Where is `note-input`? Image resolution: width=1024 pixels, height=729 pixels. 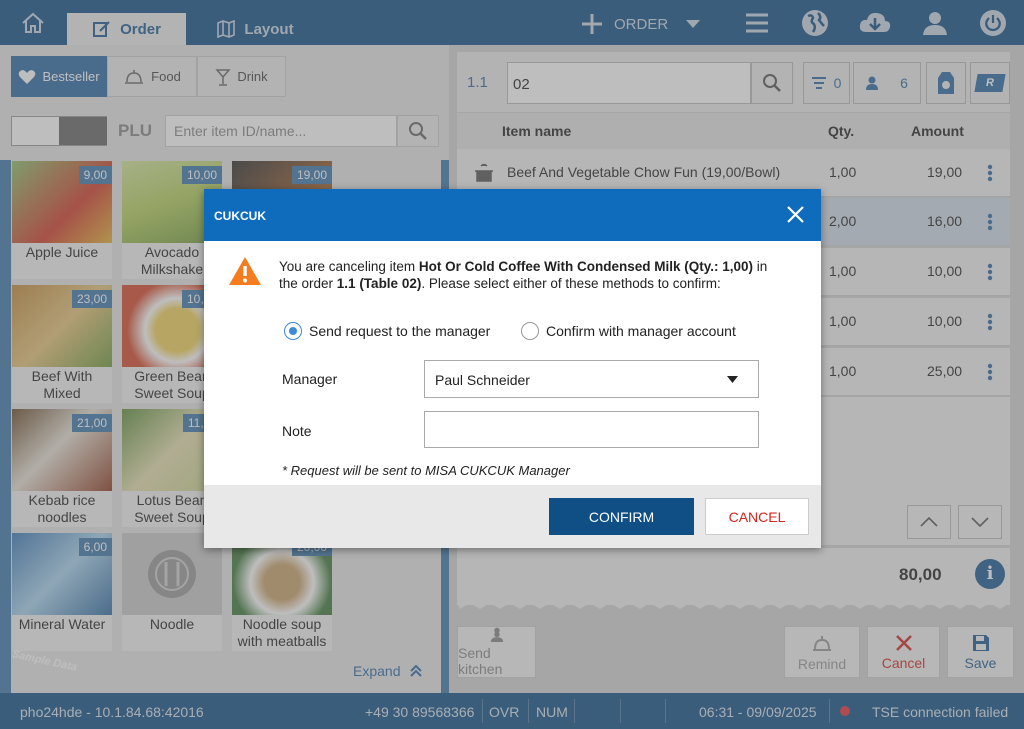 note-input is located at coordinates (591, 429).